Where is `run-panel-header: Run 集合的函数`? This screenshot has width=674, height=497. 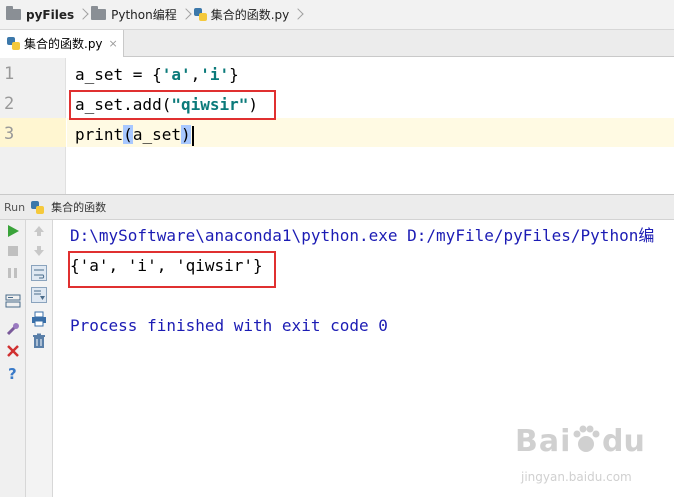 run-panel-header: Run 集合的函数 is located at coordinates (337, 207).